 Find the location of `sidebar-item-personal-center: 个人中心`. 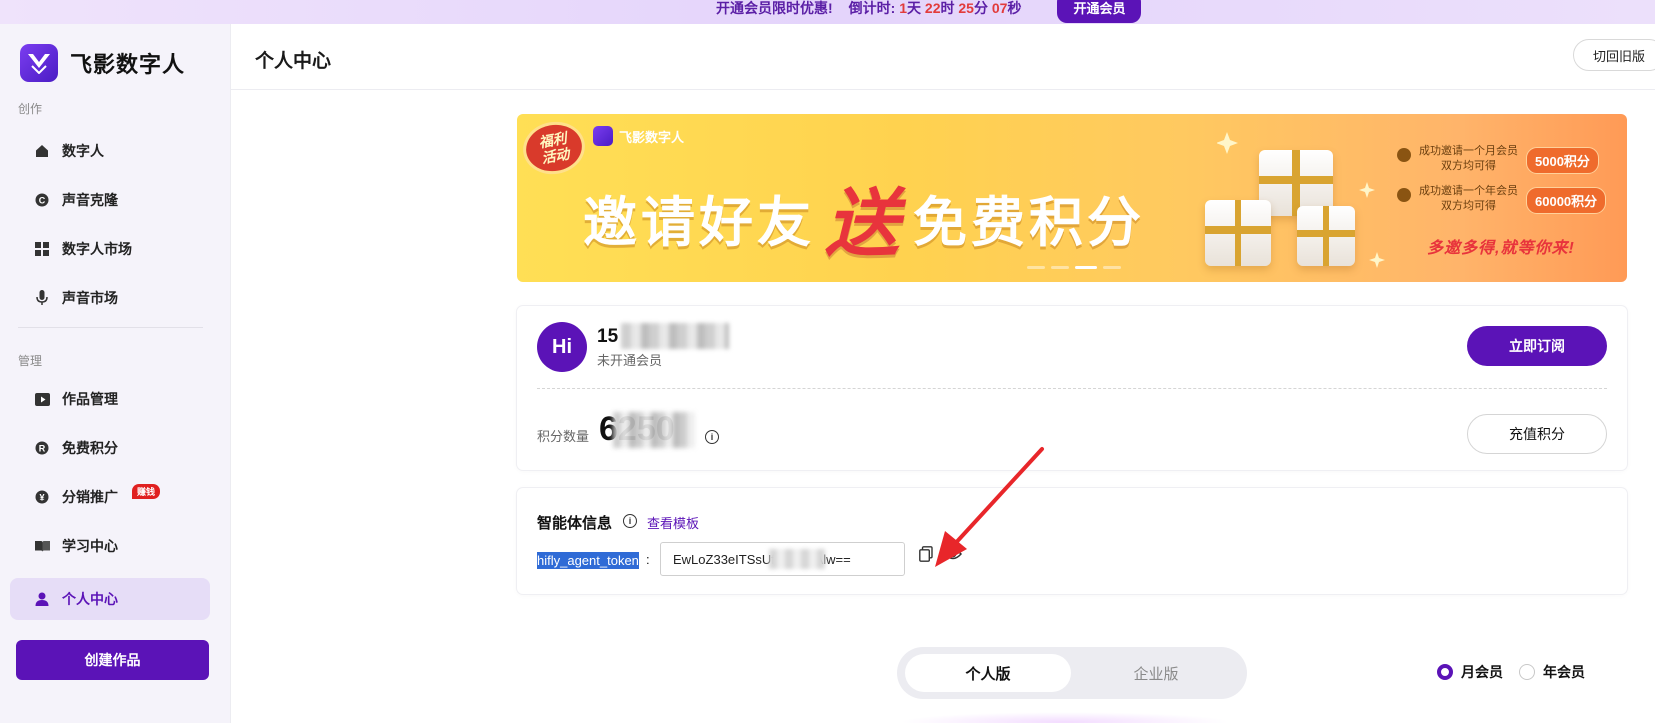

sidebar-item-personal-center: 个人中心 is located at coordinates (110, 599).